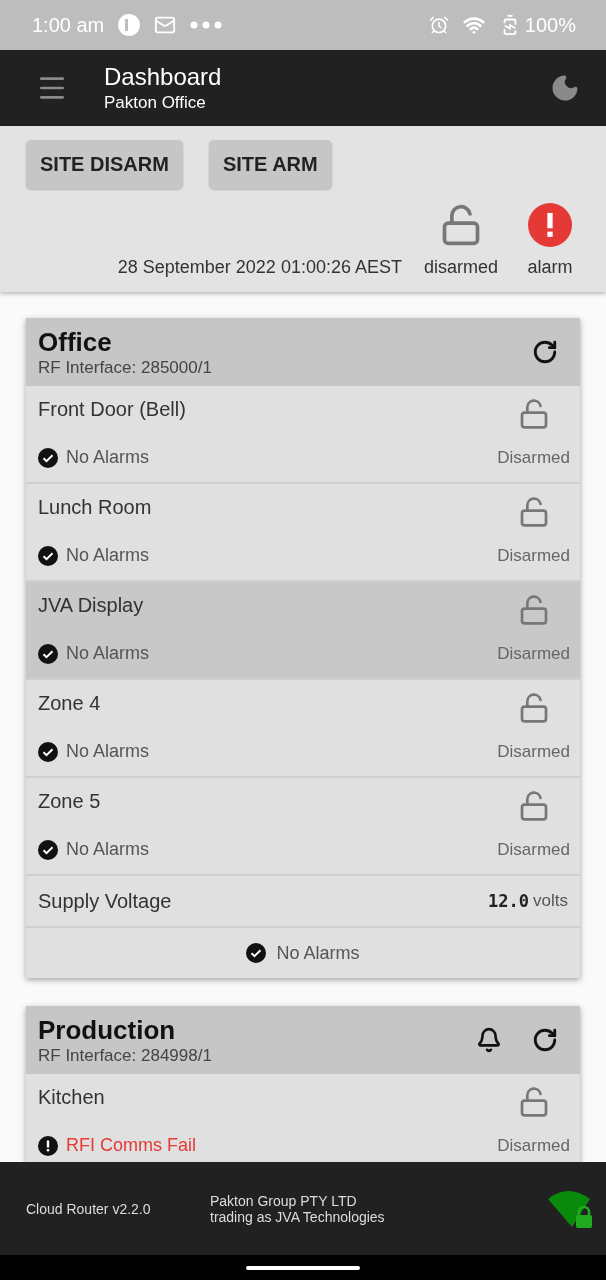  I want to click on zone-name: Zone 5, so click(70, 801).